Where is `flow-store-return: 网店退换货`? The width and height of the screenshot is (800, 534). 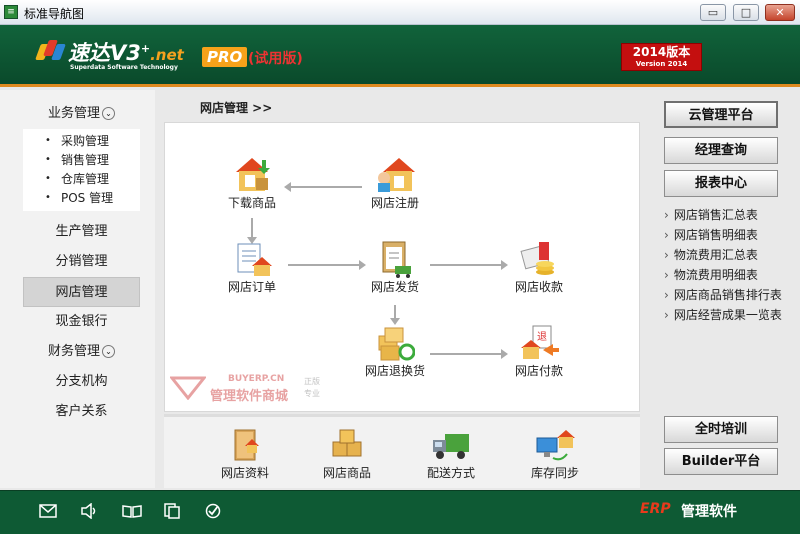 flow-store-return: 网店退换货 is located at coordinates (395, 350).